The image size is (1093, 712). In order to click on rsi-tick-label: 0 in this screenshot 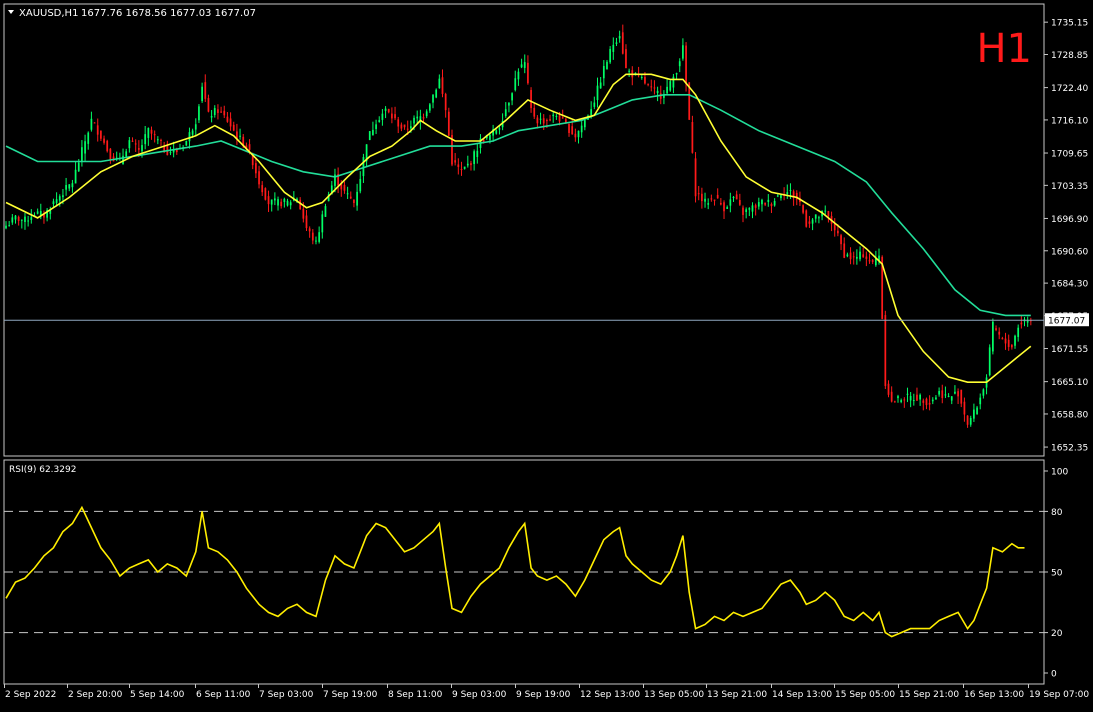, I will do `click(1054, 675)`.